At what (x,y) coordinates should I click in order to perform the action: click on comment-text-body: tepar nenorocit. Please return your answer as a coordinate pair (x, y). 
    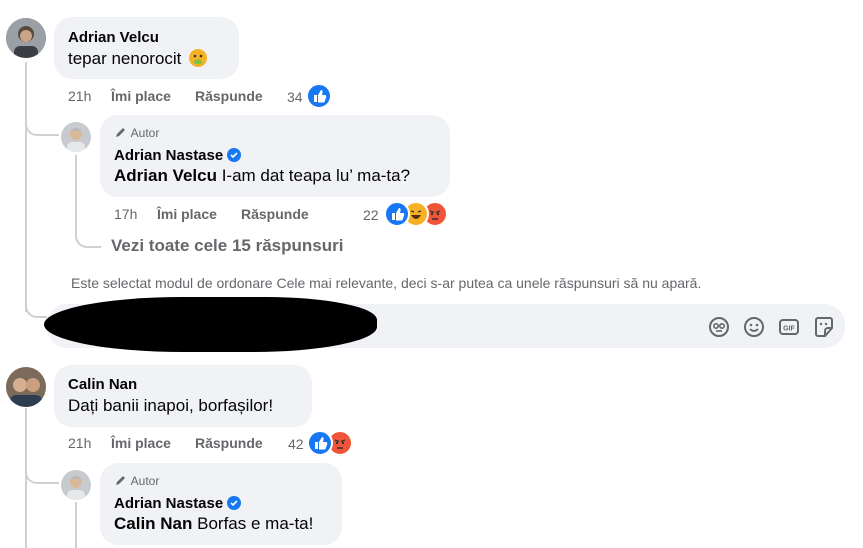
    Looking at the image, I should click on (125, 58).